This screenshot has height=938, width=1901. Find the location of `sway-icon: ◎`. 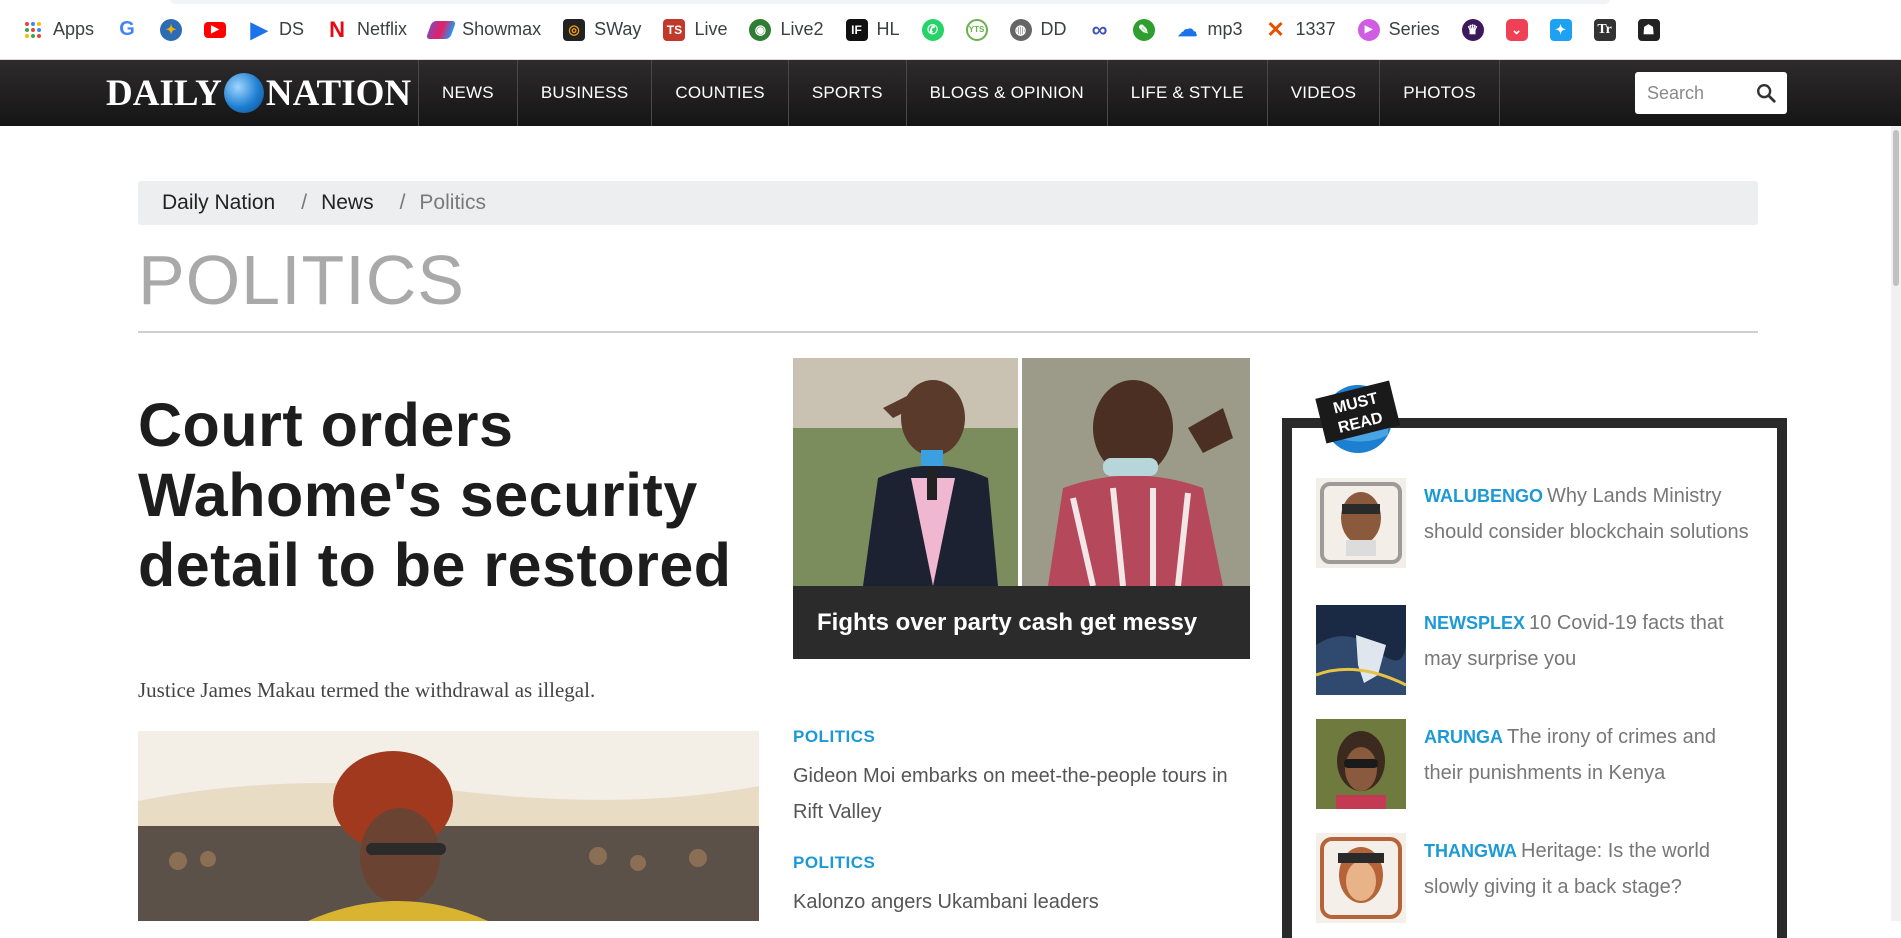

sway-icon: ◎ is located at coordinates (574, 29).